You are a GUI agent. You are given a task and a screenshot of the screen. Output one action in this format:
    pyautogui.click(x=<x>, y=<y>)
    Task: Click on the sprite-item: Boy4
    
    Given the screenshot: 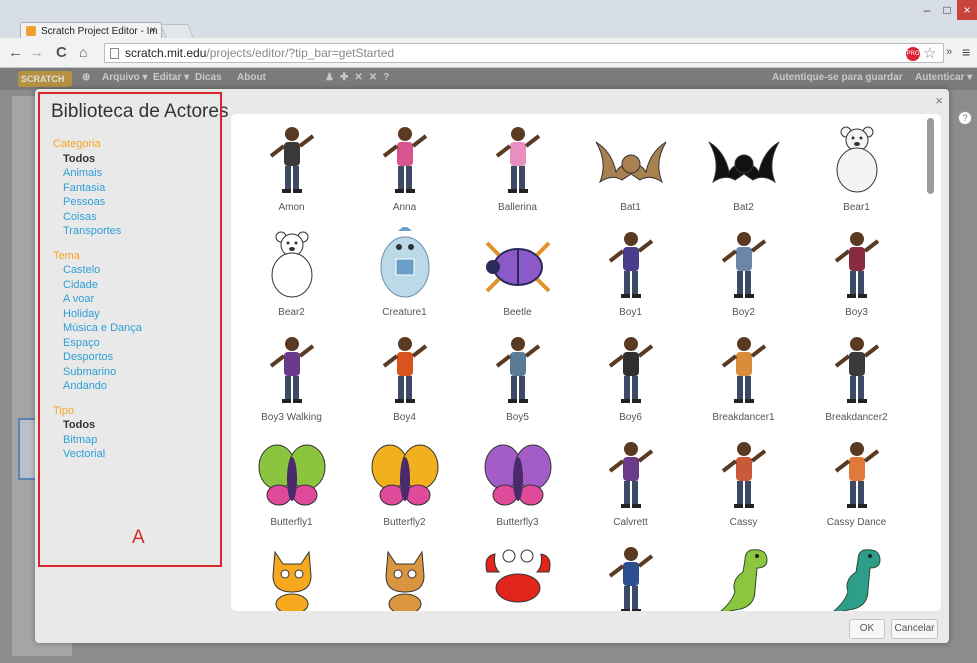 What is the action you would take?
    pyautogui.click(x=404, y=380)
    